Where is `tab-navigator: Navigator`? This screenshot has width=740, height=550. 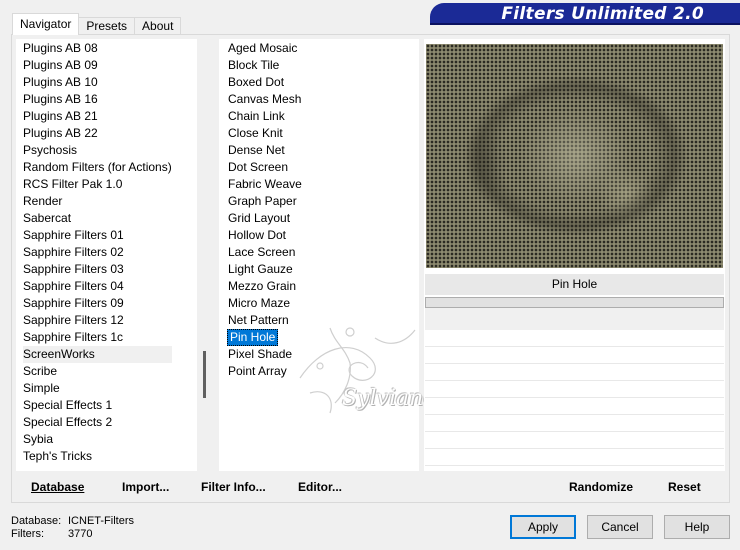
tab-navigator: Navigator is located at coordinates (46, 24).